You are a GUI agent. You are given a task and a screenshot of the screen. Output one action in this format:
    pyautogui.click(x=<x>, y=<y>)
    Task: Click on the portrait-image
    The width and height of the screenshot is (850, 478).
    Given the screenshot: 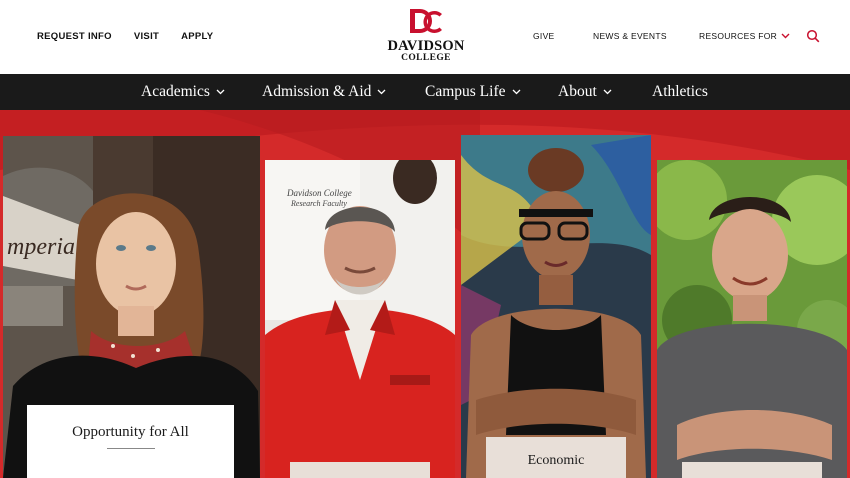 What is the action you would take?
    pyautogui.click(x=752, y=319)
    